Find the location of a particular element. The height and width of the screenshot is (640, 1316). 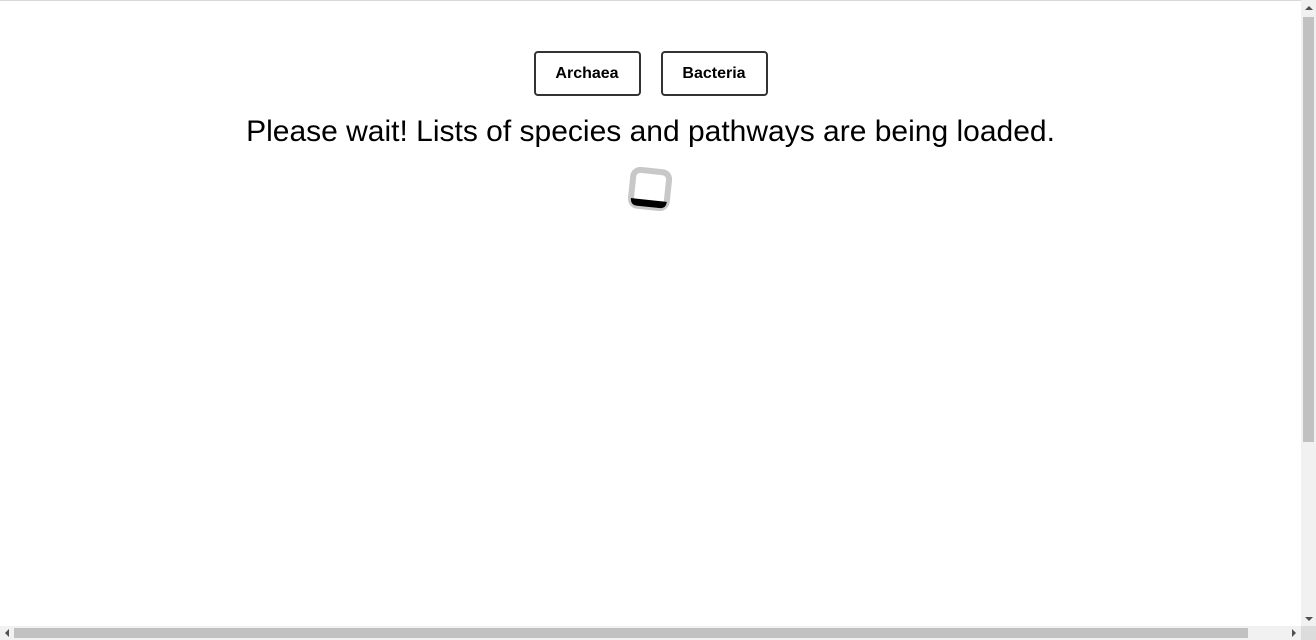

scroll-down-arrow-icon is located at coordinates (1308, 618).